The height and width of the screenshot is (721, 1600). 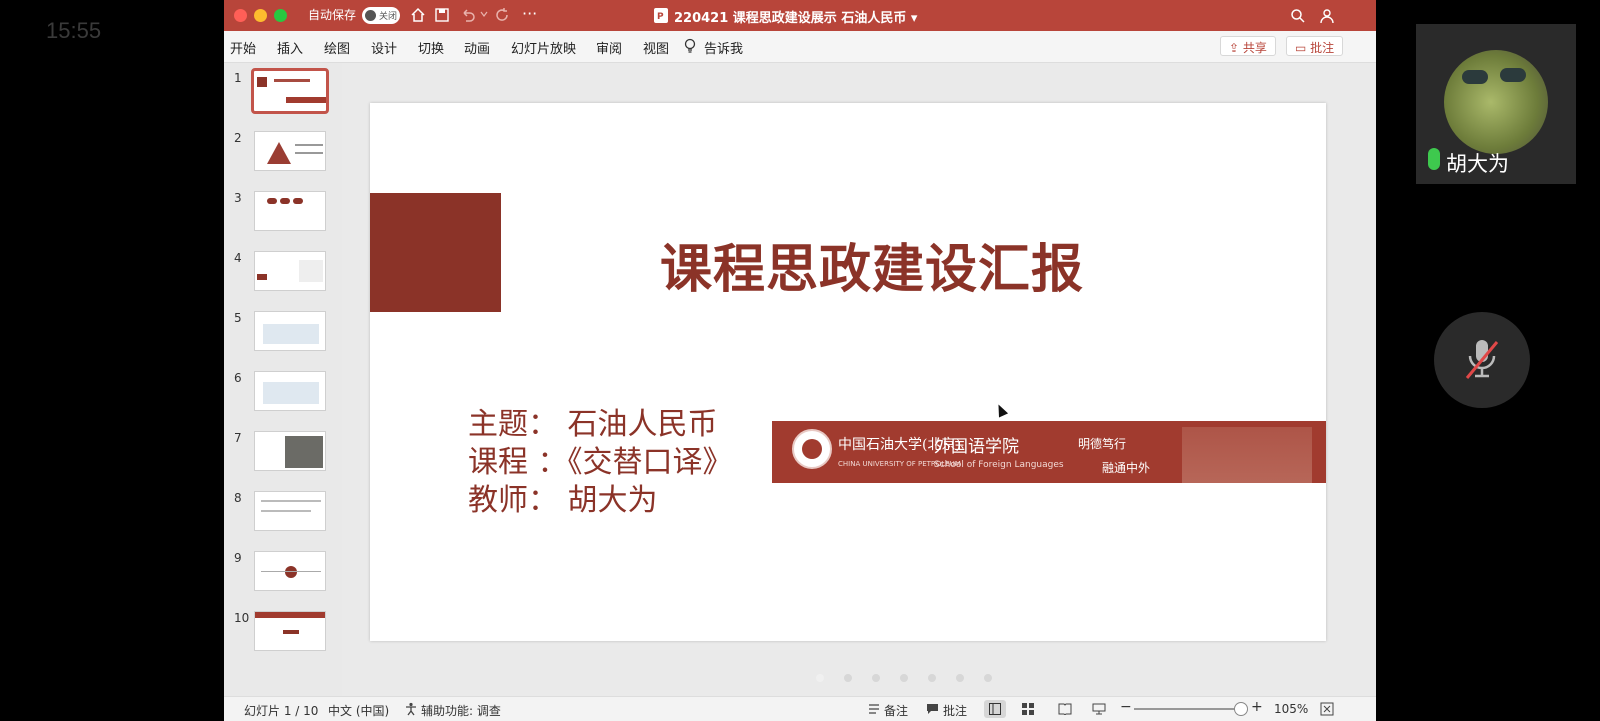 I want to click on slide-number: 4, so click(x=238, y=258).